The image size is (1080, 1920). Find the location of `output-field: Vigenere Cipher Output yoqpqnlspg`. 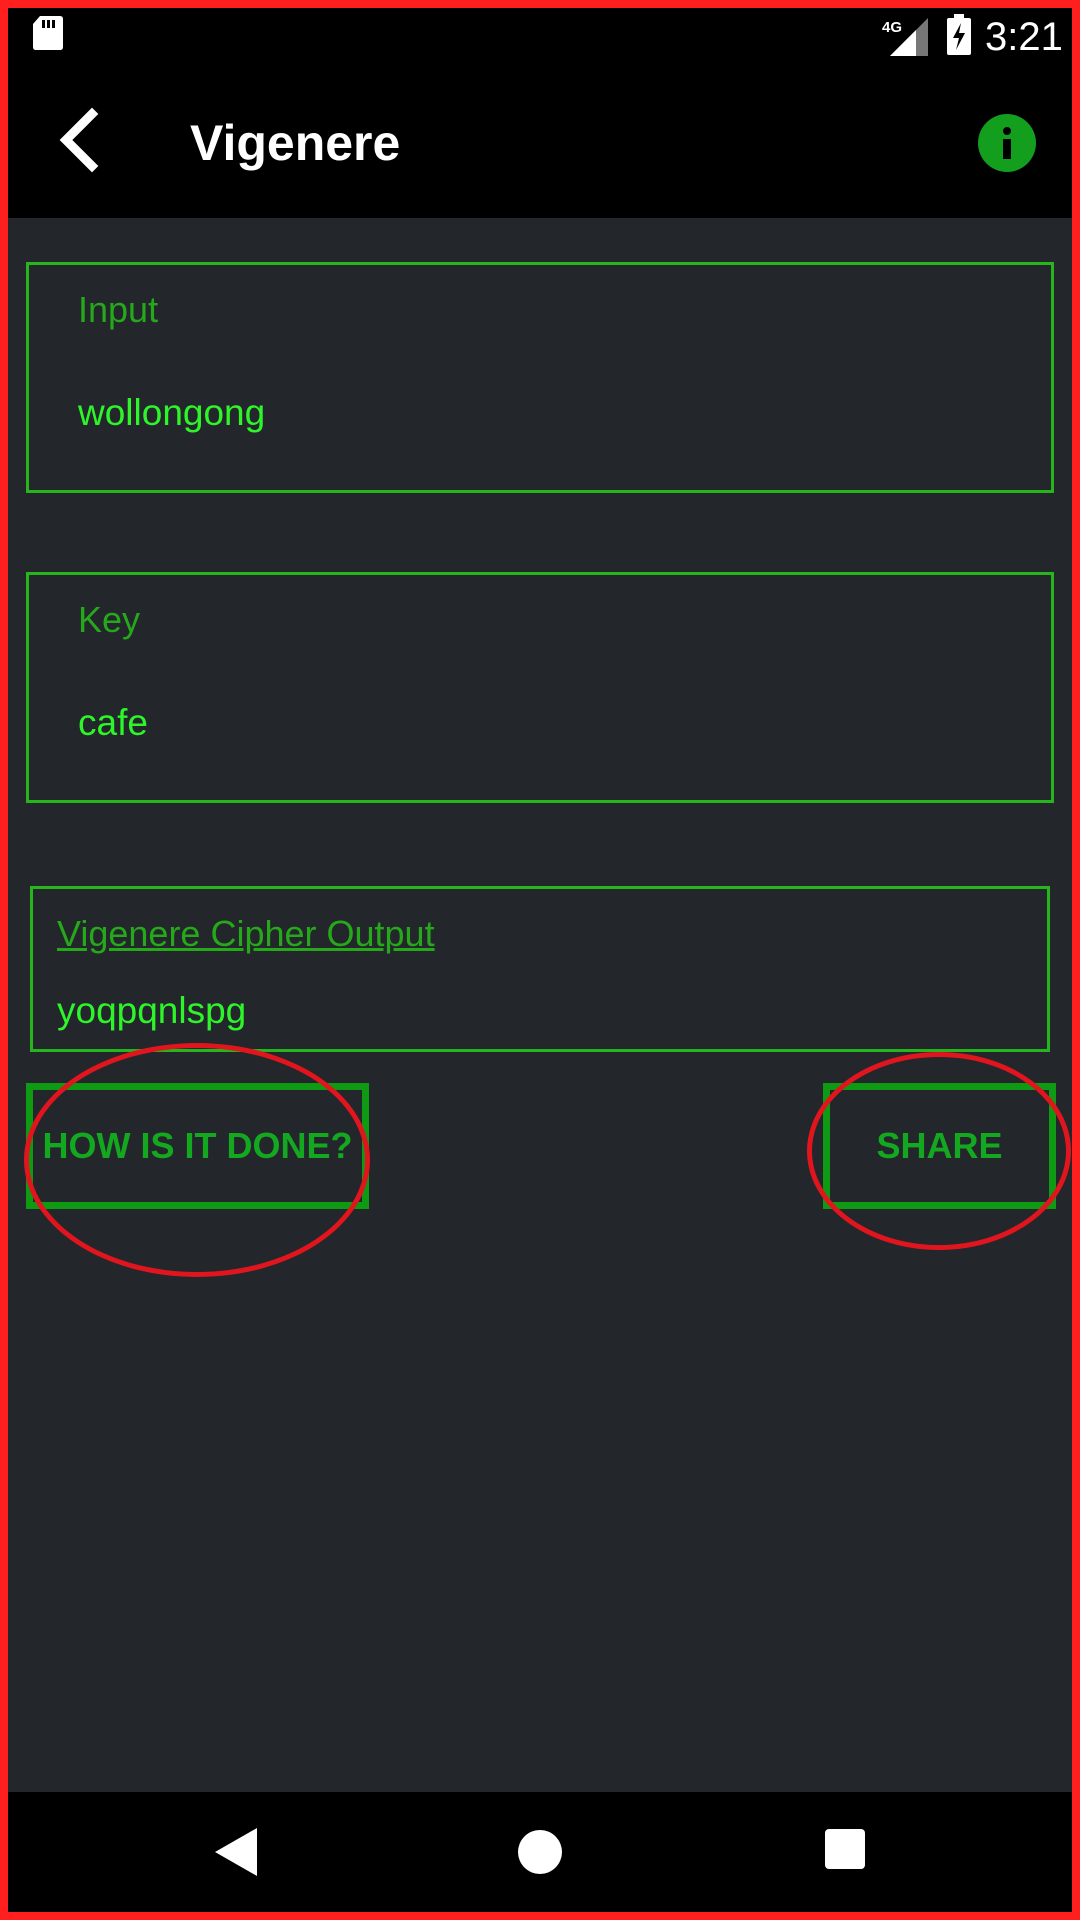

output-field: Vigenere Cipher Output yoqpqnlspg is located at coordinates (540, 969).